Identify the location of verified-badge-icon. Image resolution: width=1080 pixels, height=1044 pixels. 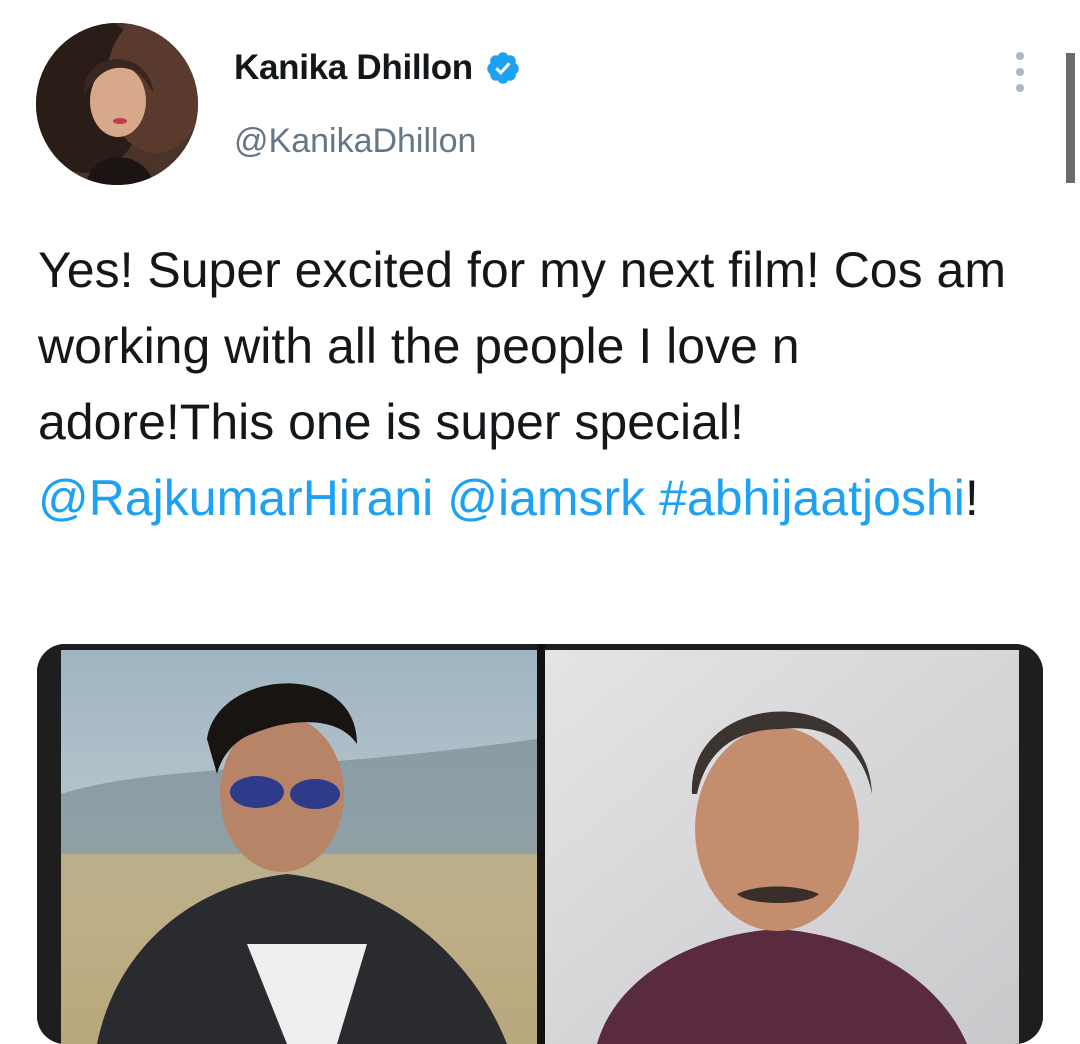
(503, 68).